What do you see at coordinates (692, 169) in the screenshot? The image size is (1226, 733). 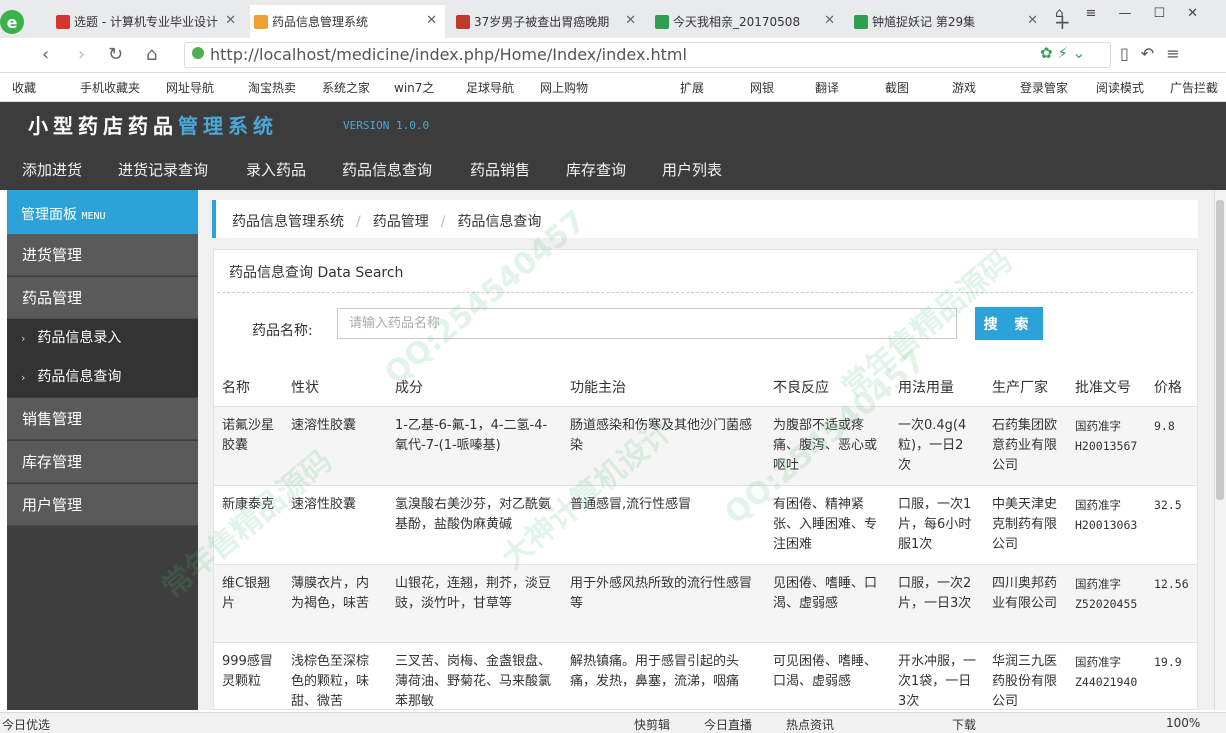 I see `nav-user-list: 用户列表` at bounding box center [692, 169].